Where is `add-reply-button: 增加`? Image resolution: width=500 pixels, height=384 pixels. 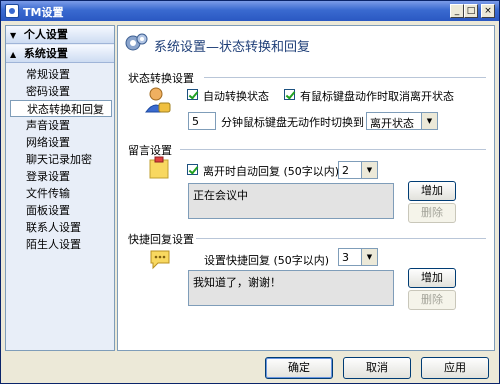 add-reply-button: 增加 is located at coordinates (432, 191).